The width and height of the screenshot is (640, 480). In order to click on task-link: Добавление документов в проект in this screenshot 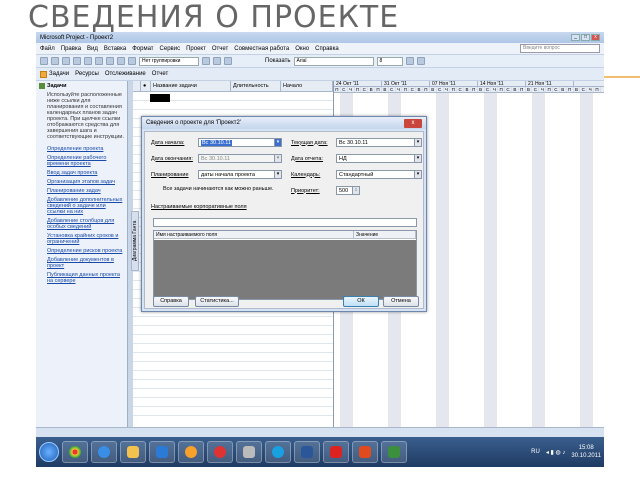, I will do `click(85, 263)`.